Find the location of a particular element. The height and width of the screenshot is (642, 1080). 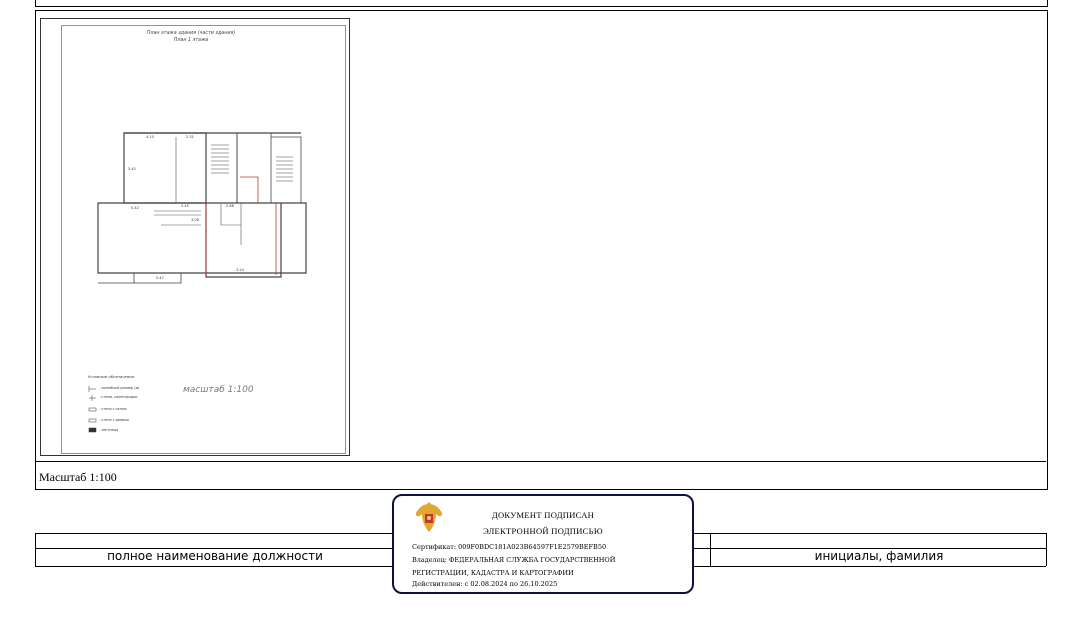

stamp-owner-cont: РЕГИСТРАЦИИ, КАДАСТРА И КАРТОГРАФИИ is located at coordinates (493, 573).